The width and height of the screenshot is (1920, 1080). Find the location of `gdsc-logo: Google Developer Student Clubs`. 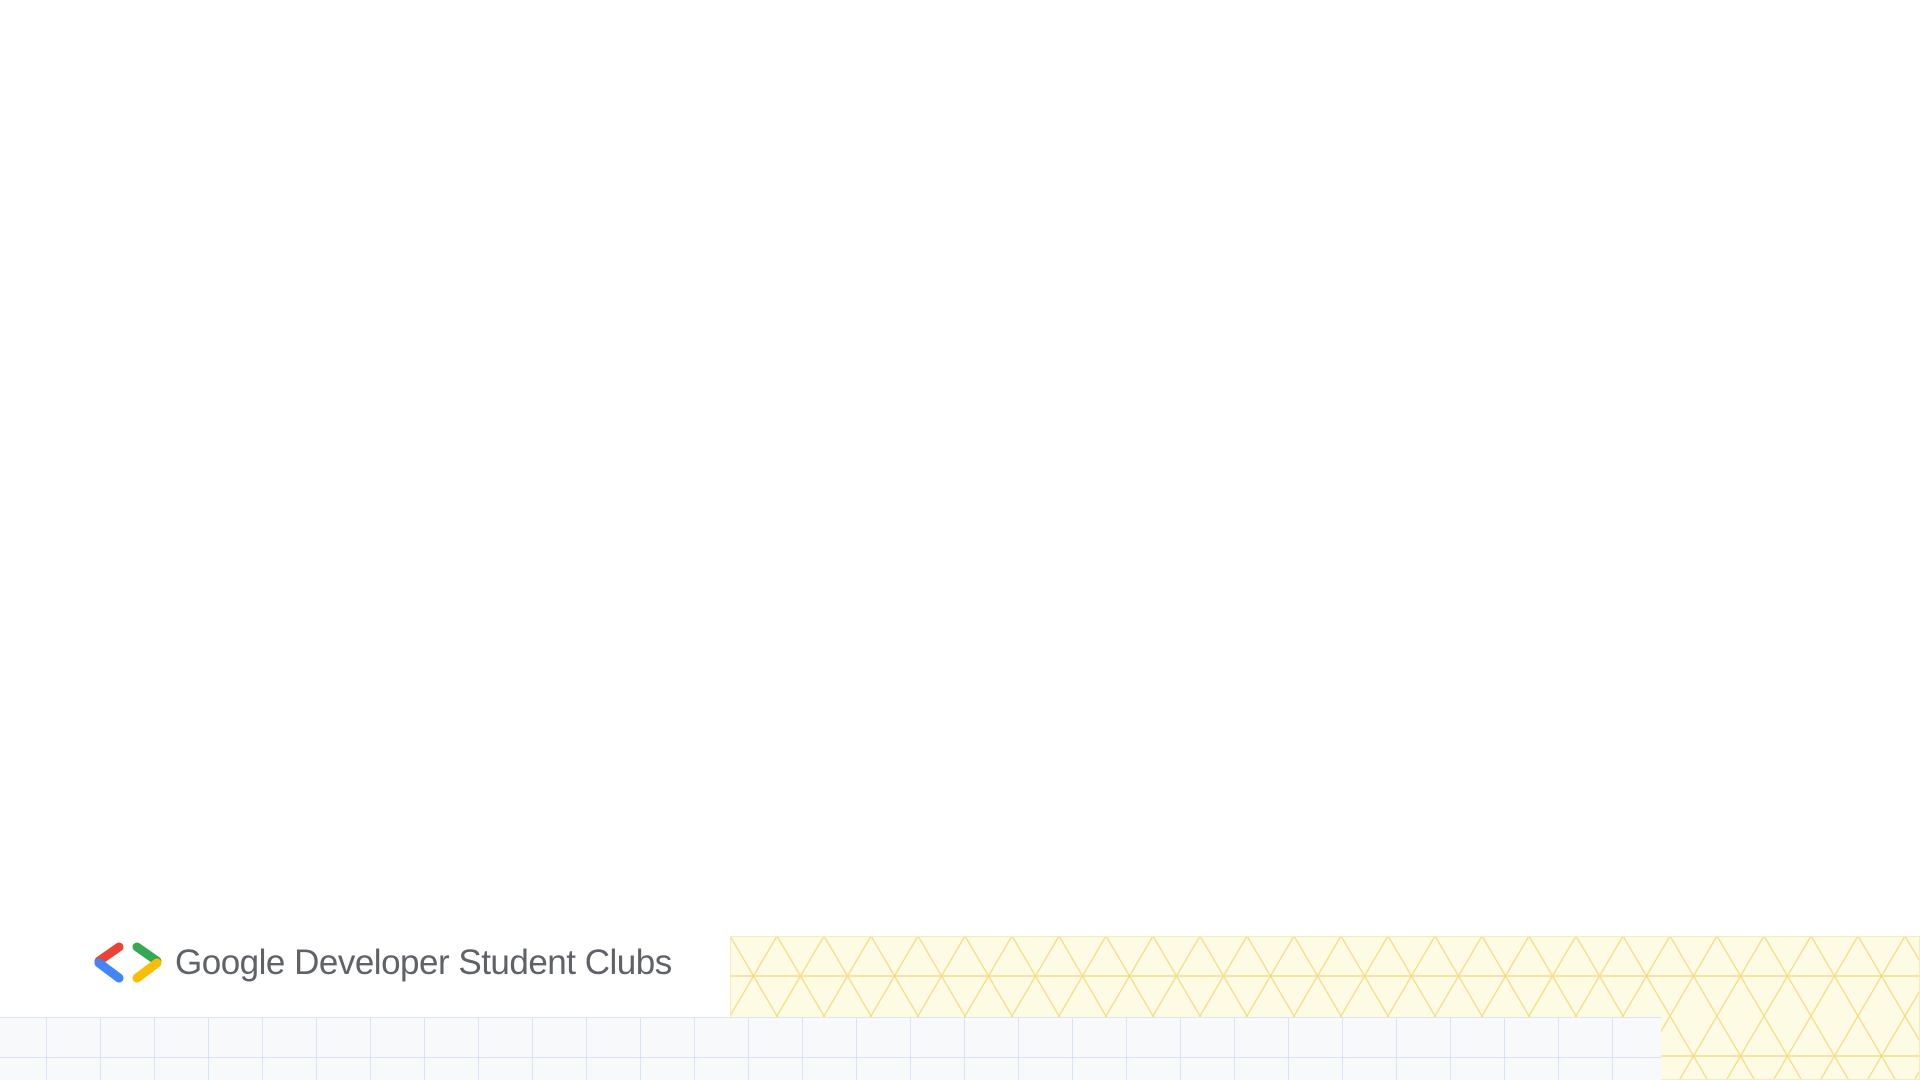

gdsc-logo: Google Developer Student Clubs is located at coordinates (382, 963).